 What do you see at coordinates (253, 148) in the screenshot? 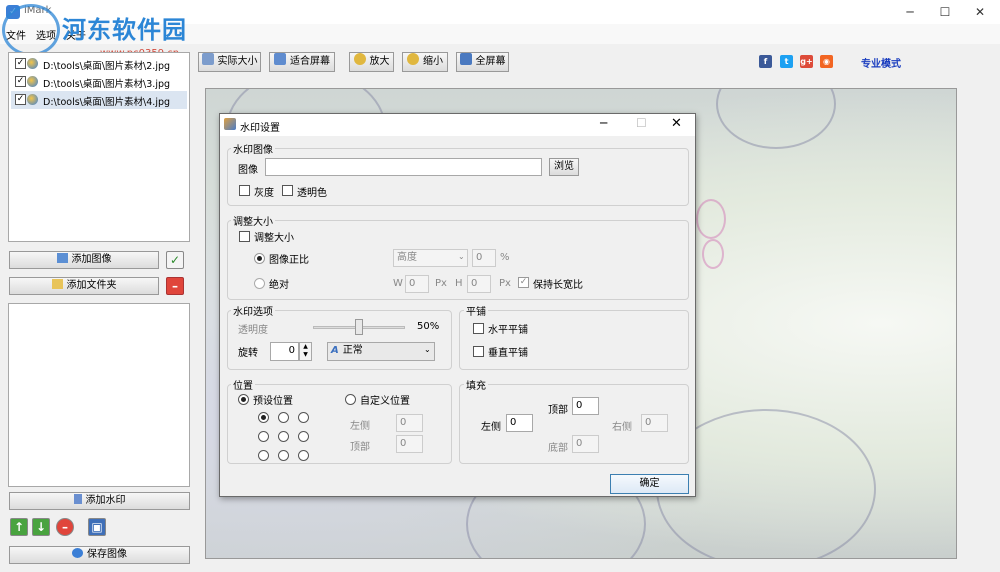
I see `image-group-label: 水印图像` at bounding box center [253, 148].